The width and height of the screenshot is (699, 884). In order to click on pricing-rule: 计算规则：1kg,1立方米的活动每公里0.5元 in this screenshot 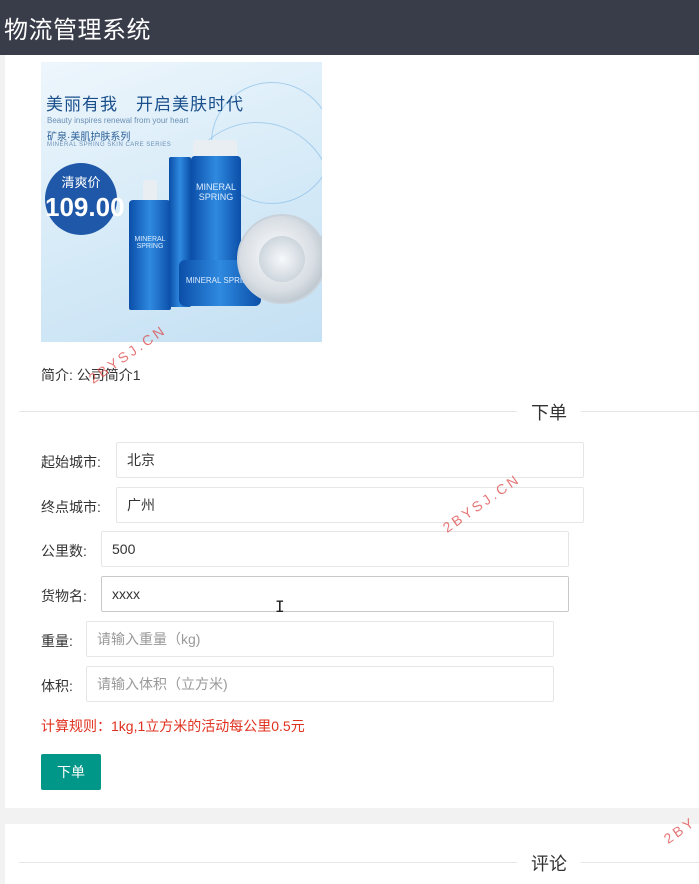, I will do `click(173, 726)`.